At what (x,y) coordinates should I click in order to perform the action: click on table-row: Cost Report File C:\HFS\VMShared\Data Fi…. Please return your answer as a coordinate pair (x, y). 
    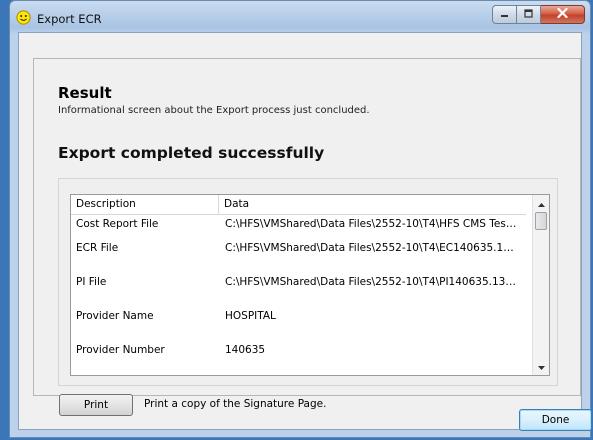
    Looking at the image, I should click on (298, 226).